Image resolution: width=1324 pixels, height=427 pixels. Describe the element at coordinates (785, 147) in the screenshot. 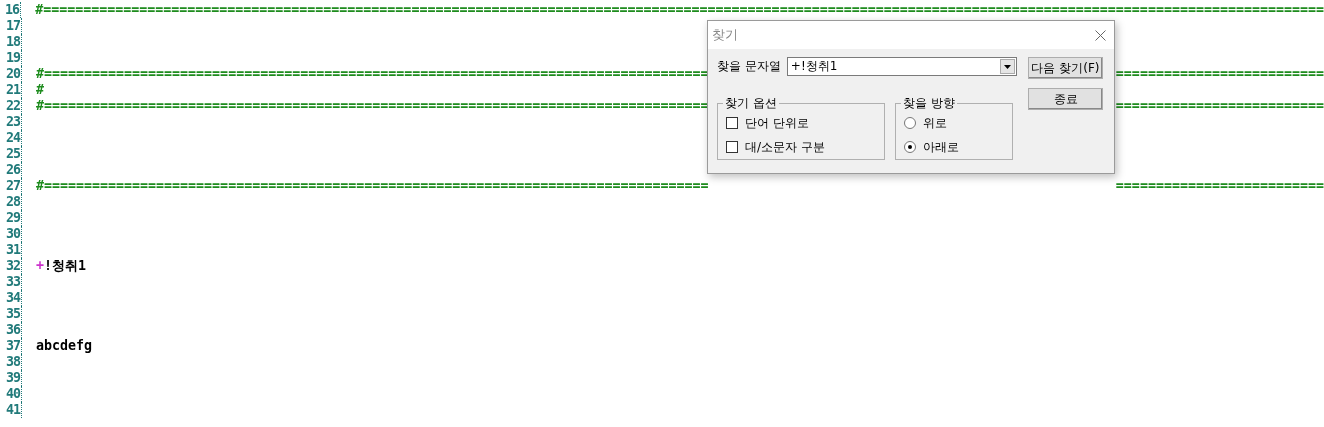

I see `checkbox-label: 대/소문자 구분` at that location.